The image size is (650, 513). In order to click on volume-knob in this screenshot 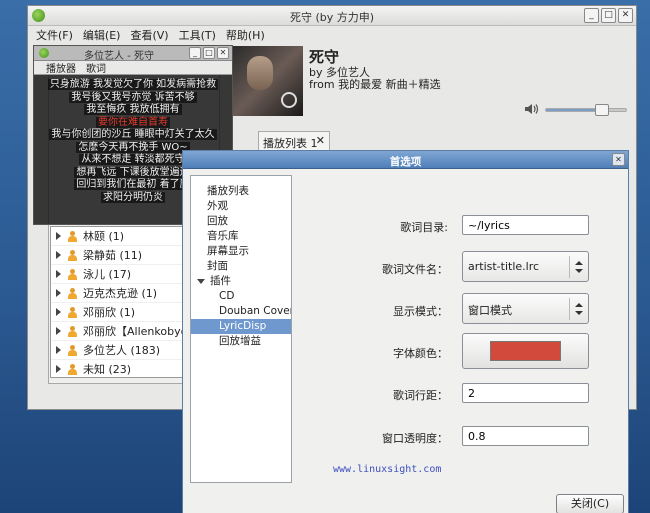, I will do `click(602, 110)`.